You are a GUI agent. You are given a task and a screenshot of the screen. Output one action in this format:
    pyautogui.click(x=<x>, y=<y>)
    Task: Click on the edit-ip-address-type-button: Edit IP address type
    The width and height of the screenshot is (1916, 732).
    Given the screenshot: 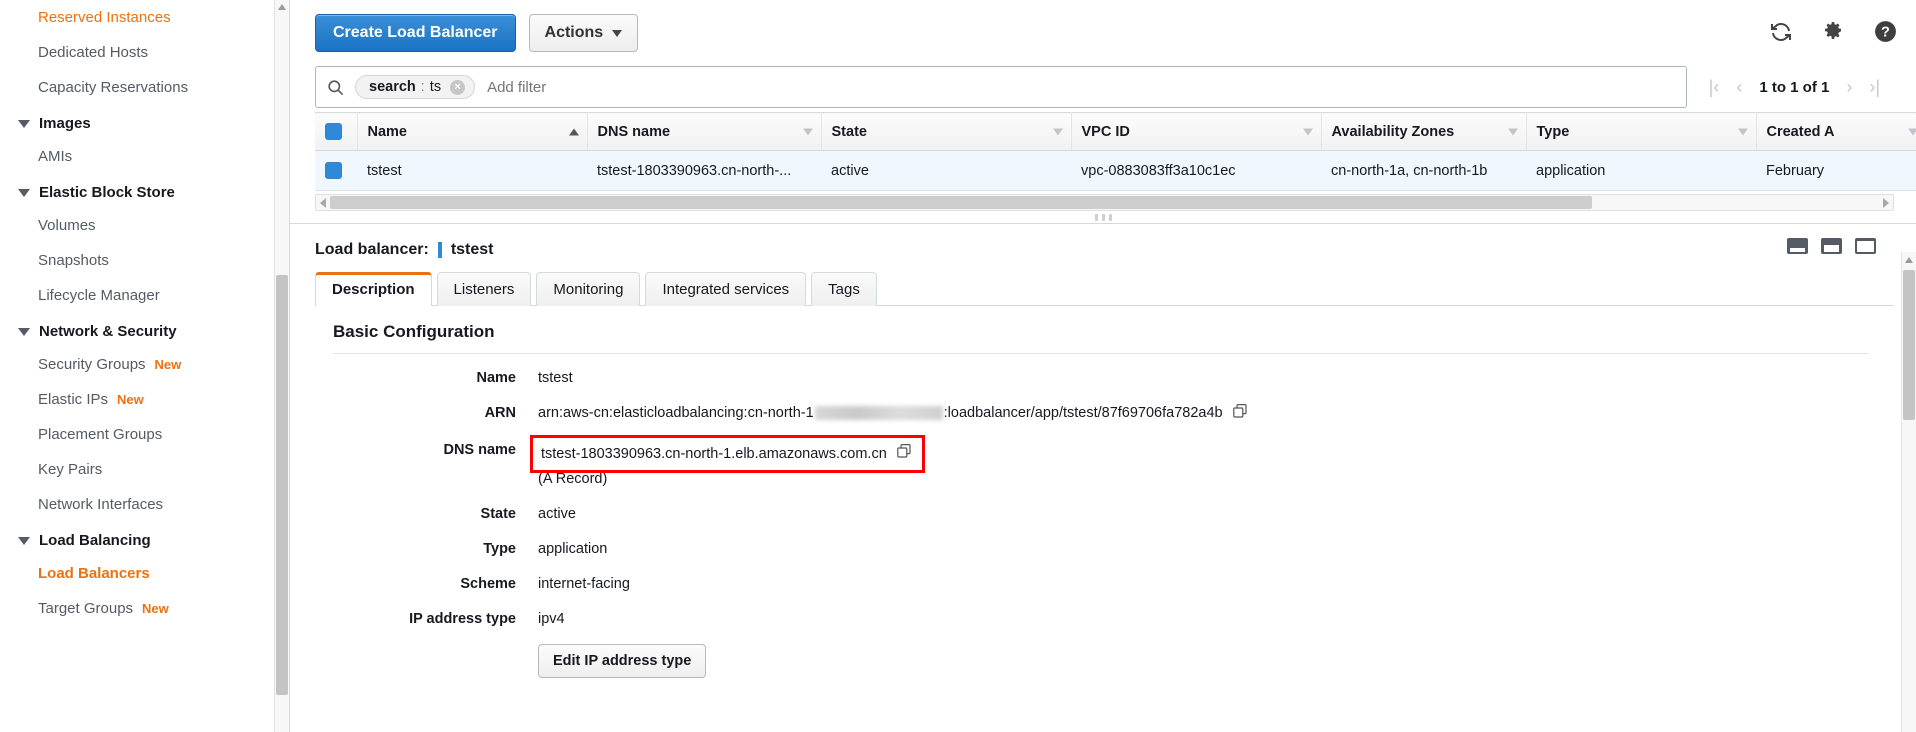 What is the action you would take?
    pyautogui.click(x=622, y=661)
    